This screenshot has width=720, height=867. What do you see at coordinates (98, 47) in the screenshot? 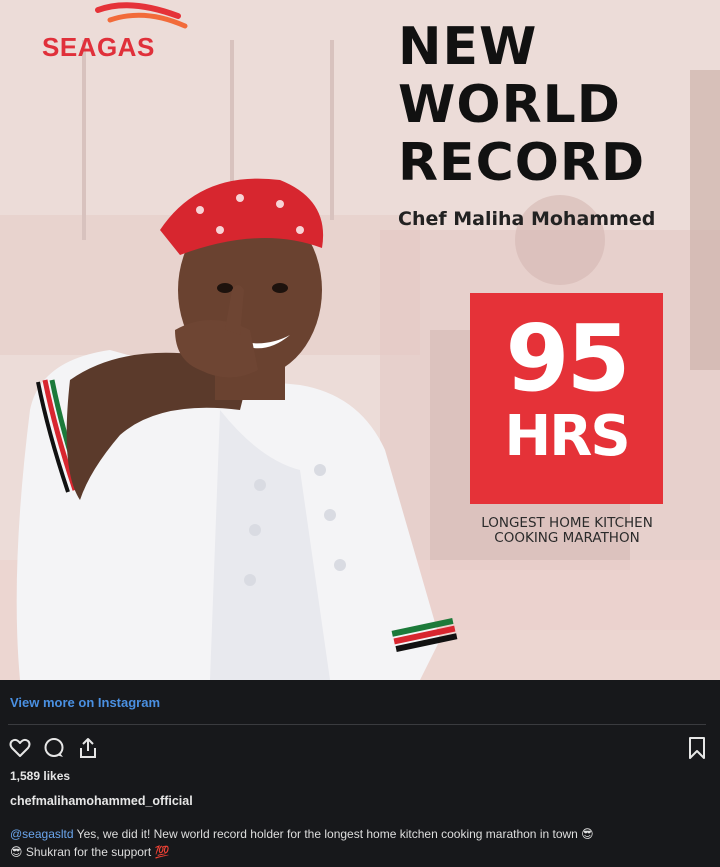
I see `brand-name: SEAGAS` at bounding box center [98, 47].